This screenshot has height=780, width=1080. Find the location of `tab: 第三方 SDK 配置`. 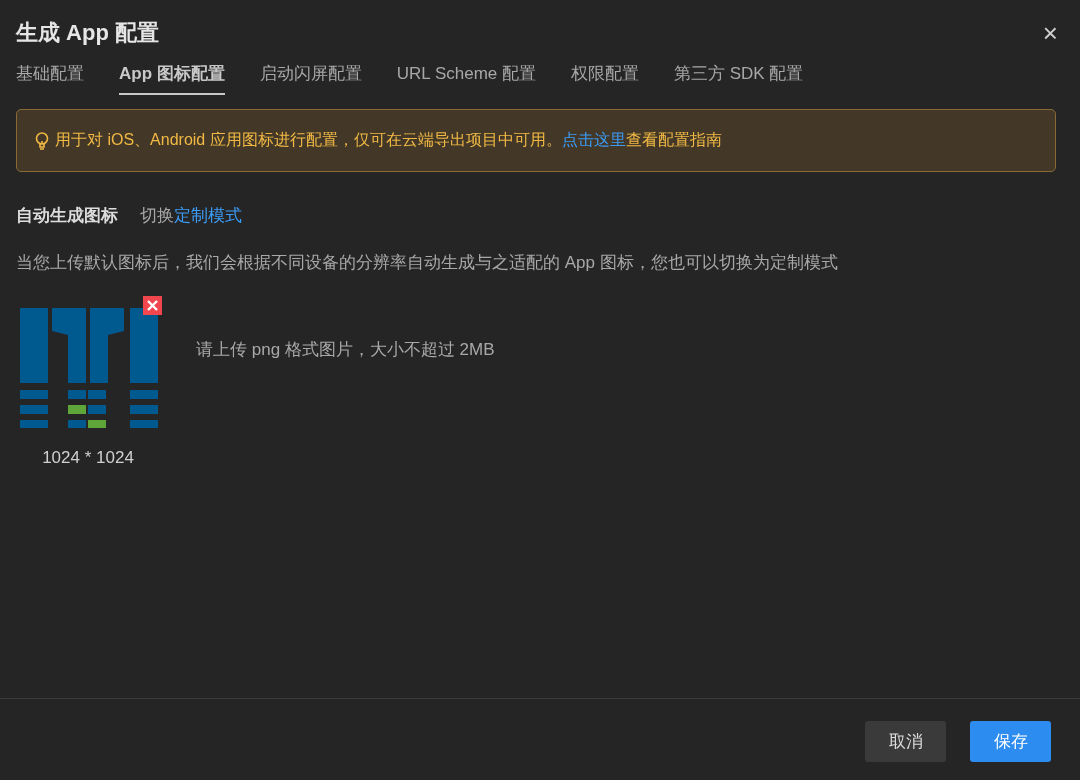

tab: 第三方 SDK 配置 is located at coordinates (738, 76).